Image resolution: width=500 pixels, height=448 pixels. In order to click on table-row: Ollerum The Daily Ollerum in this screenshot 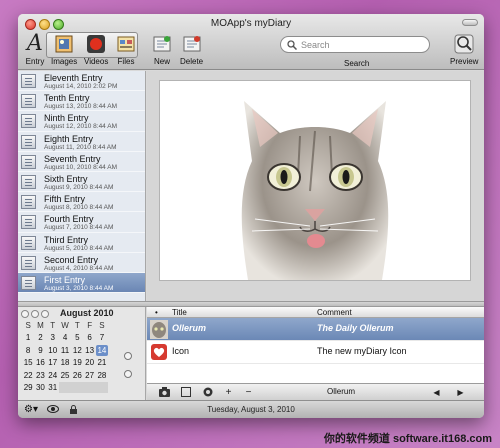, I will do `click(315, 329)`.